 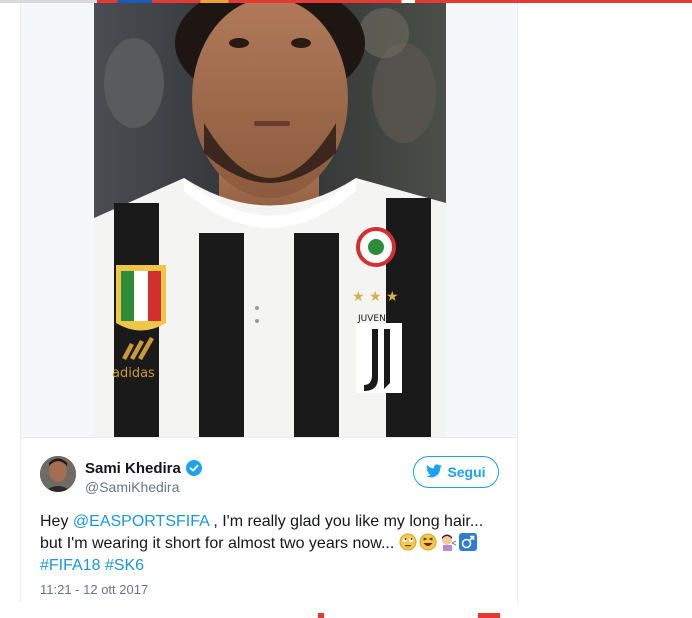 What do you see at coordinates (380, 319) in the screenshot?
I see `svg-text: JUVENTUS` at bounding box center [380, 319].